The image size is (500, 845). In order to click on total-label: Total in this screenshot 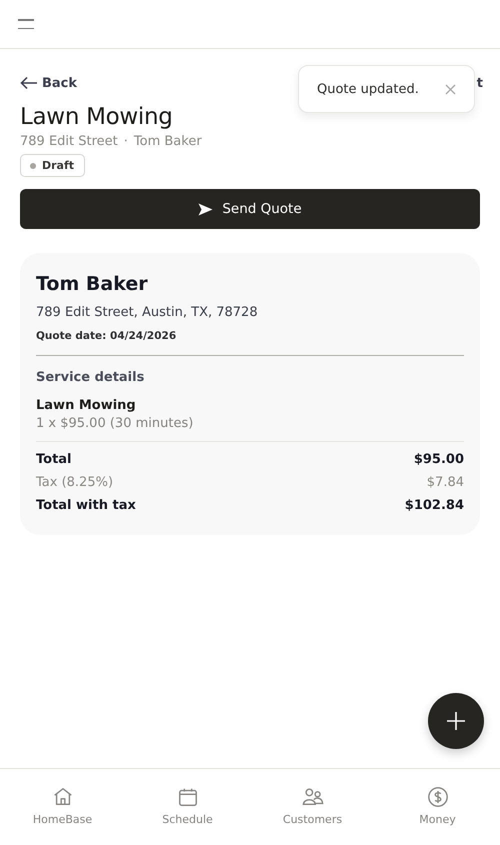, I will do `click(54, 459)`.